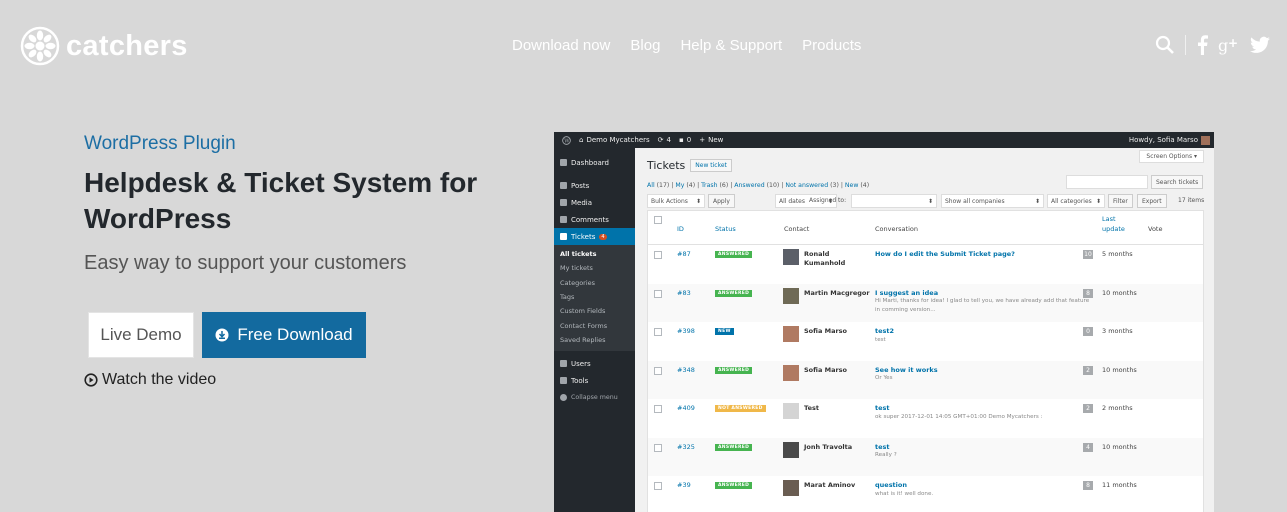 The image size is (1287, 512). Describe the element at coordinates (567, 297) in the screenshot. I see `submenu-tags: Tags` at that location.